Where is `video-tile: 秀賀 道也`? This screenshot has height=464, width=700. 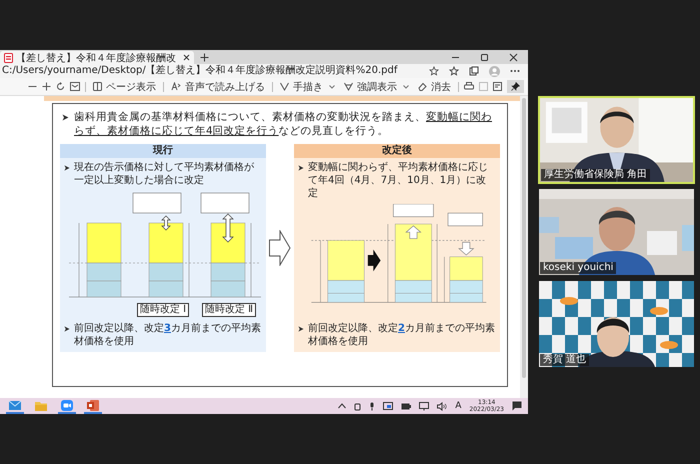
video-tile: 秀賀 道也 is located at coordinates (616, 324).